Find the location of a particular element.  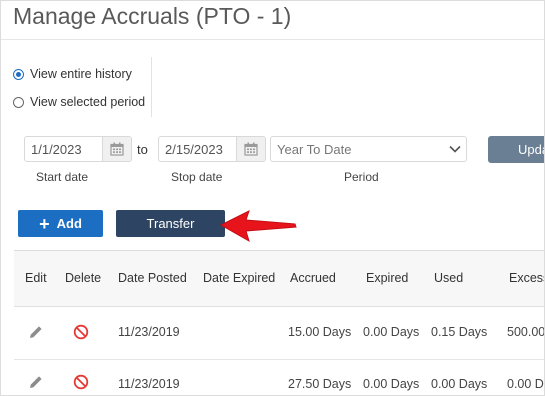

add-button-label: Add is located at coordinates (69, 223).